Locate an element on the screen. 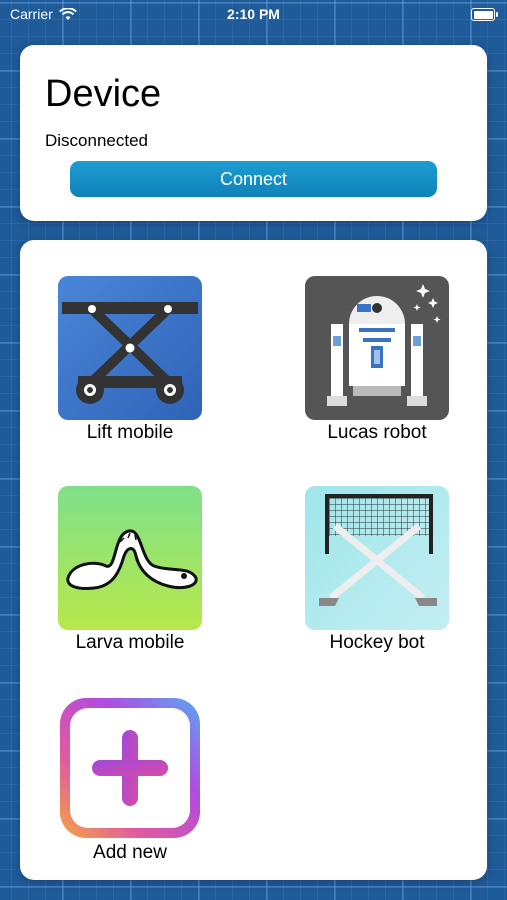 The height and width of the screenshot is (900, 507). project-tile-lucas-robot: Lucas robot is located at coordinates (377, 360).